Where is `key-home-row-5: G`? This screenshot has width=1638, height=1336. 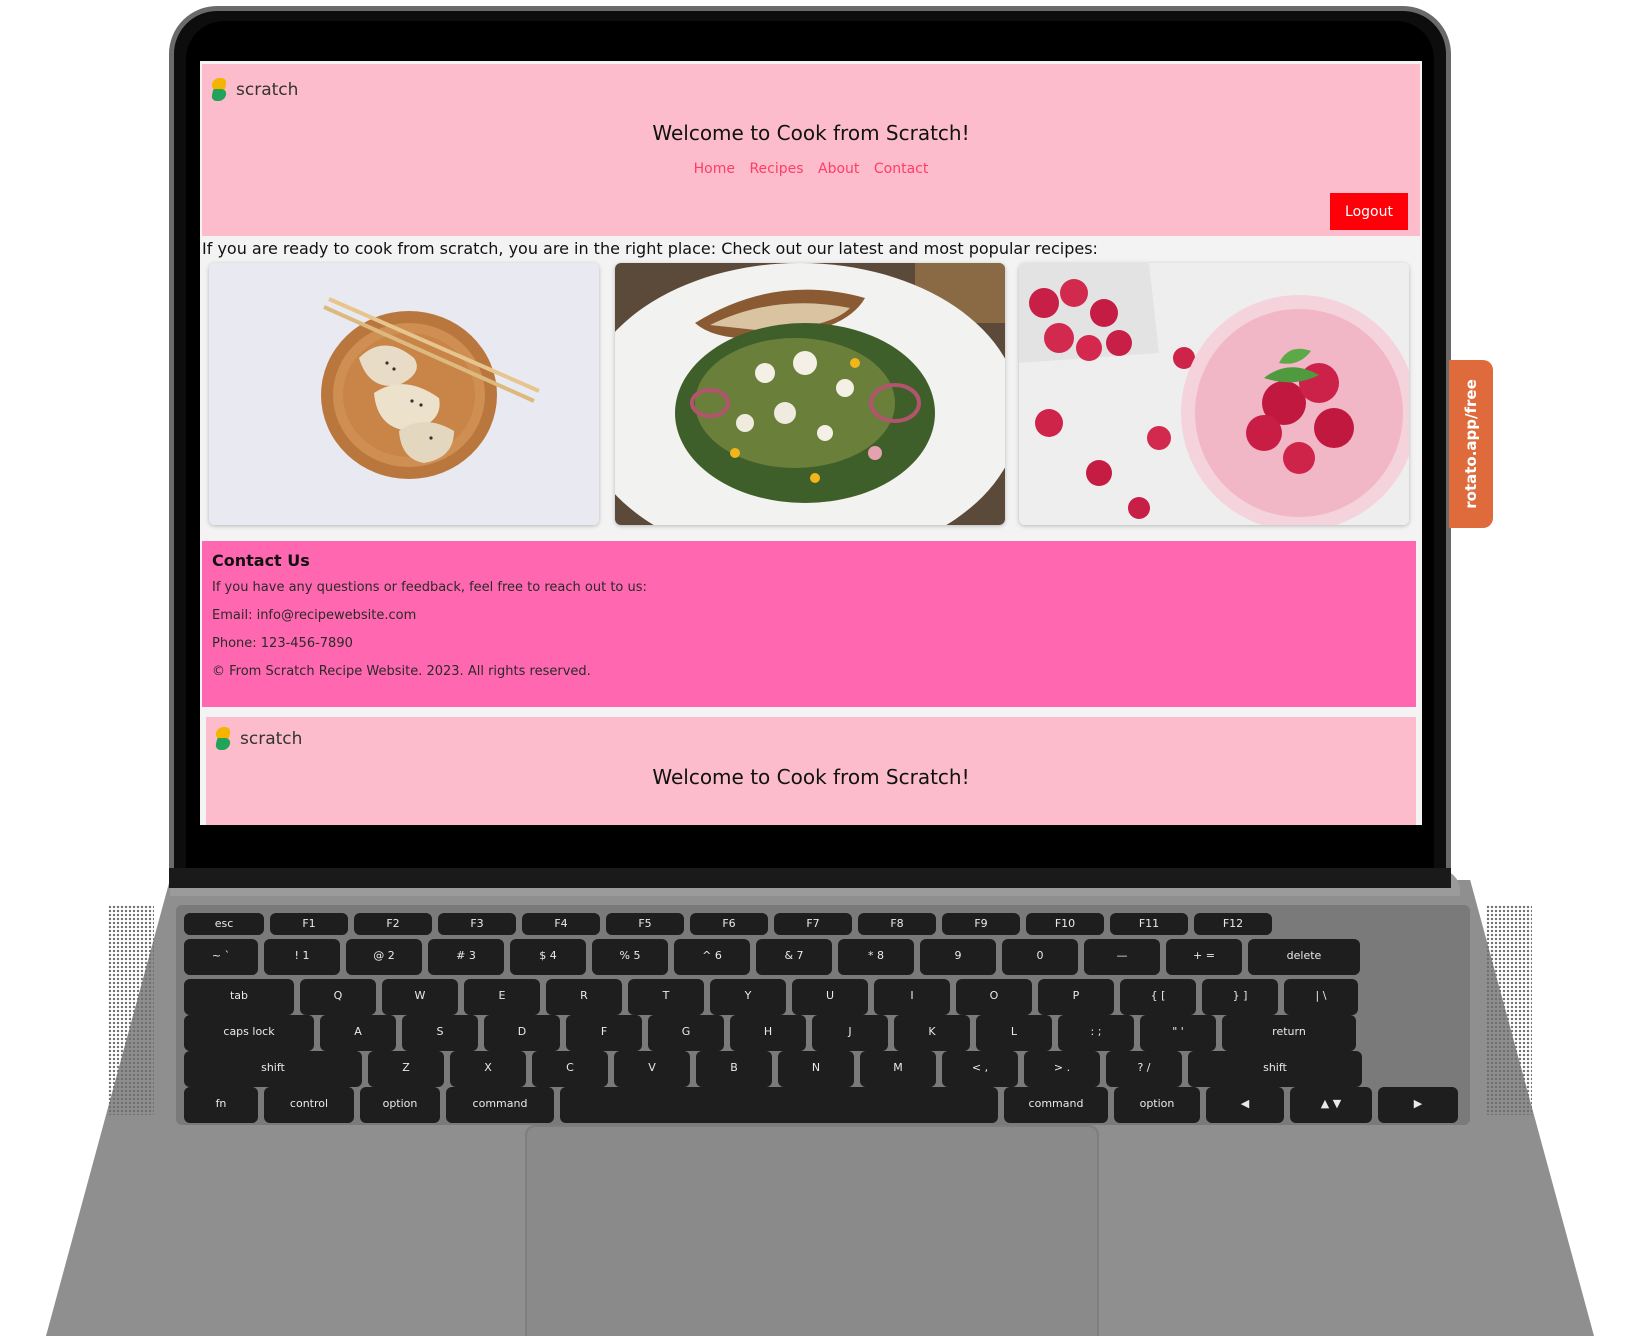 key-home-row-5: G is located at coordinates (686, 1033).